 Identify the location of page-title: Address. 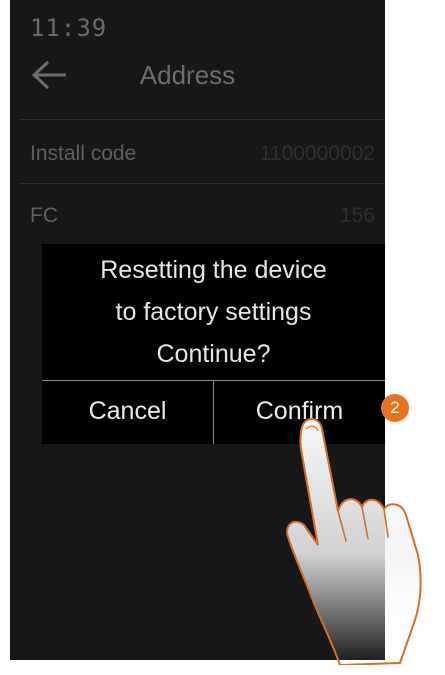
(187, 75).